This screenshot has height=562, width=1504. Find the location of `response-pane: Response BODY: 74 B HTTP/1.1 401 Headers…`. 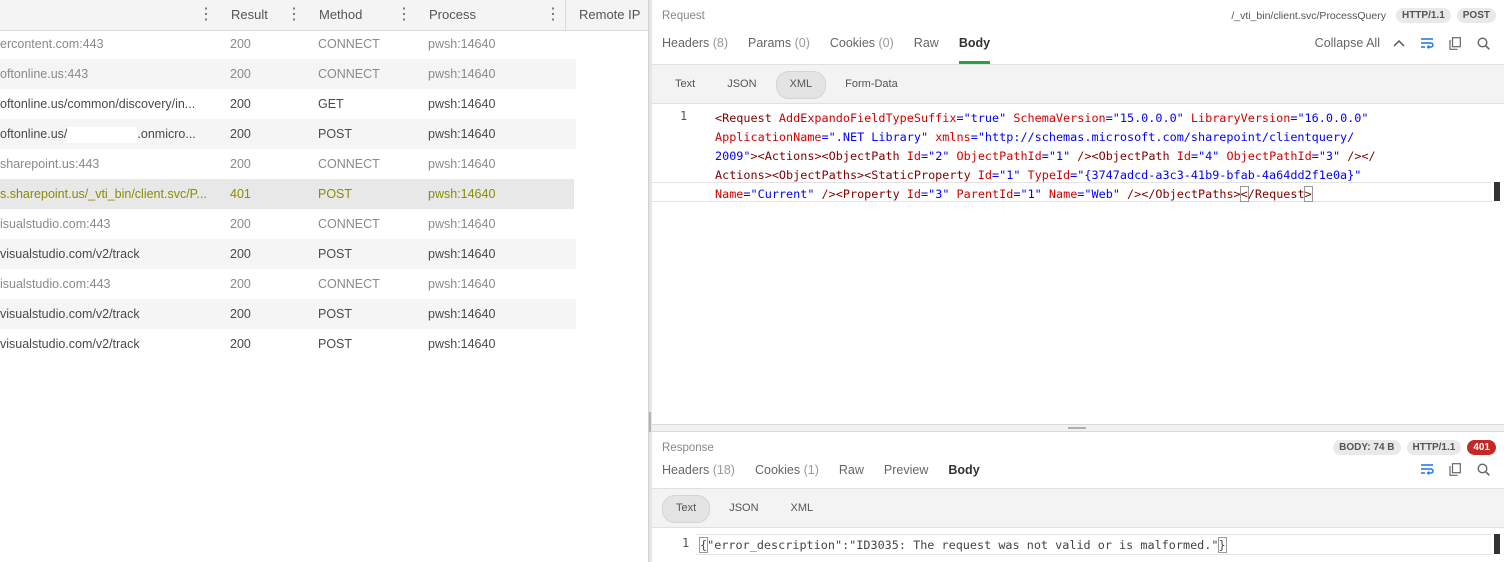

response-pane: Response BODY: 74 B HTTP/1.1 401 Headers… is located at coordinates (1078, 497).